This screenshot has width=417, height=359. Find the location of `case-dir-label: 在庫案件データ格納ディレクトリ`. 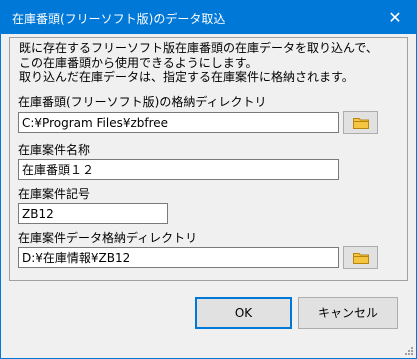

case-dir-label: 在庫案件データ格納ディレクトリ is located at coordinates (108, 238).